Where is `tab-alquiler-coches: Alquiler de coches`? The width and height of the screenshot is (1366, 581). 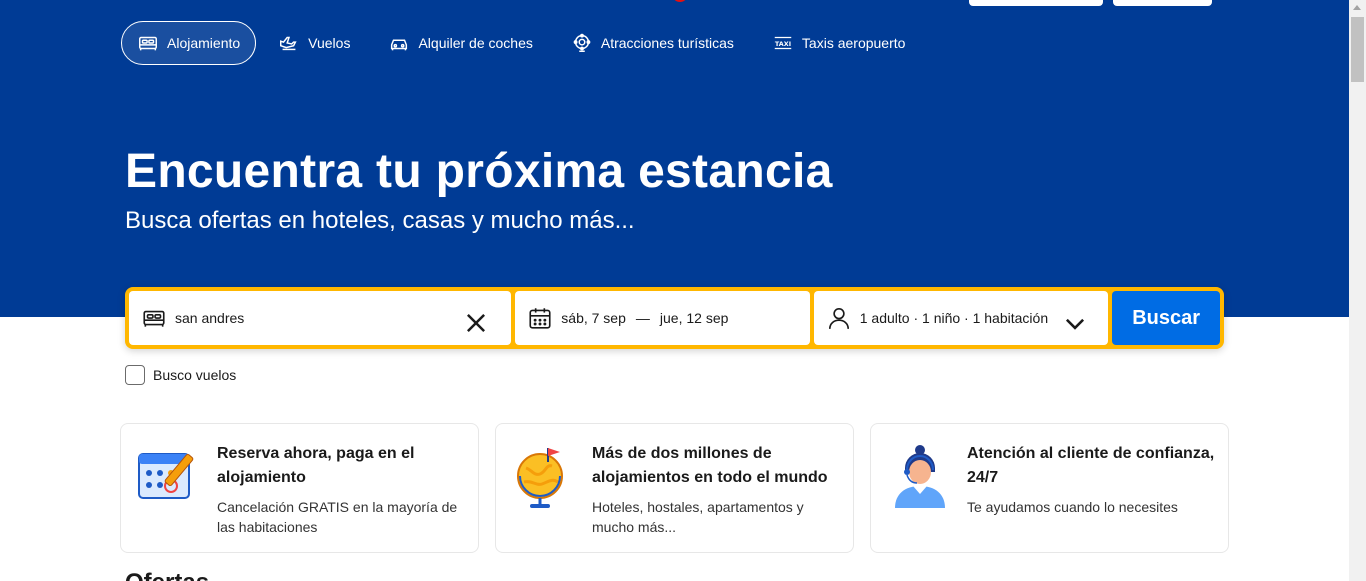 tab-alquiler-coches: Alquiler de coches is located at coordinates (460, 43).